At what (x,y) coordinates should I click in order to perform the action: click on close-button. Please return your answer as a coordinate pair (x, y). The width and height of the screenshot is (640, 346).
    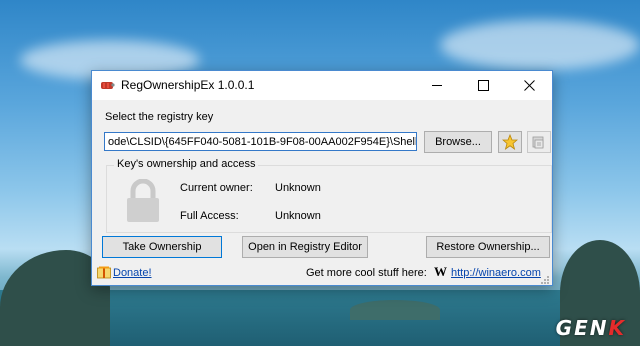
    Looking at the image, I should click on (529, 85).